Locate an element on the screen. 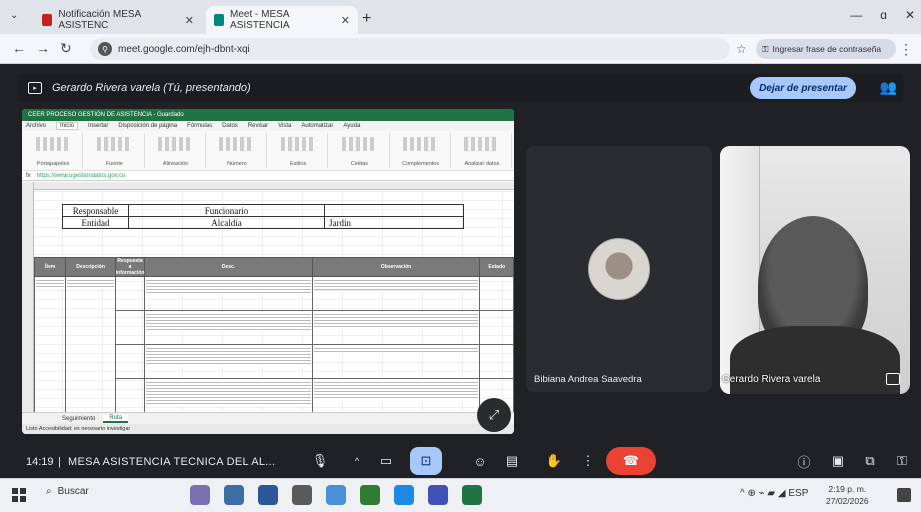 The image size is (921, 512). minimize-button: — is located at coordinates (856, 15).